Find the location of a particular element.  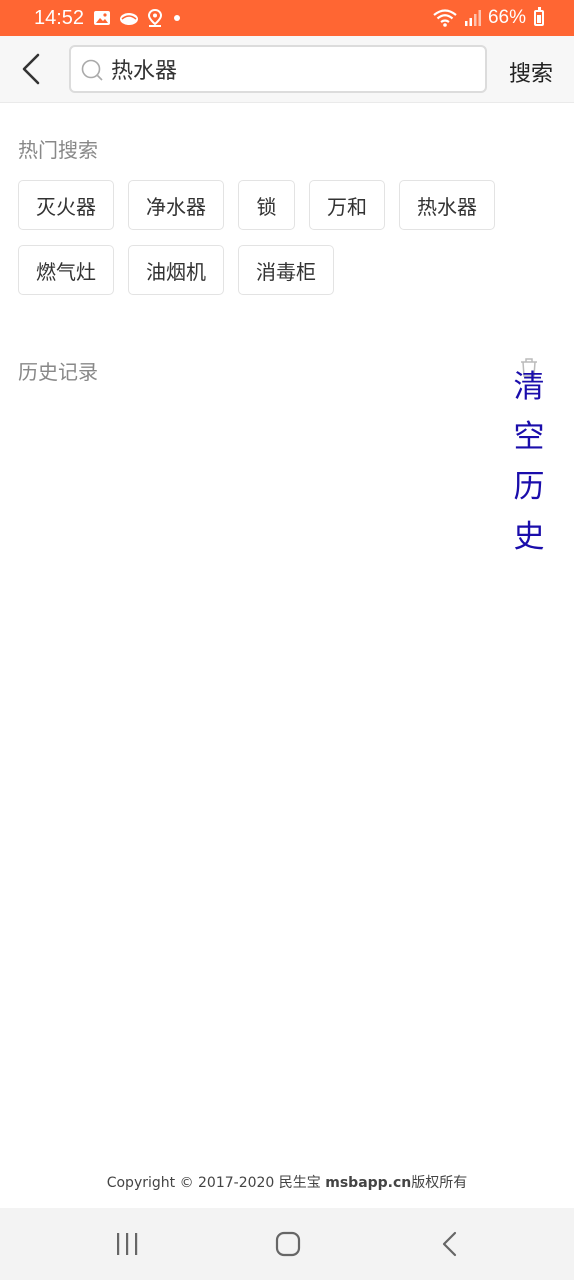

copyright-suffix: 版权所有 is located at coordinates (439, 1183).